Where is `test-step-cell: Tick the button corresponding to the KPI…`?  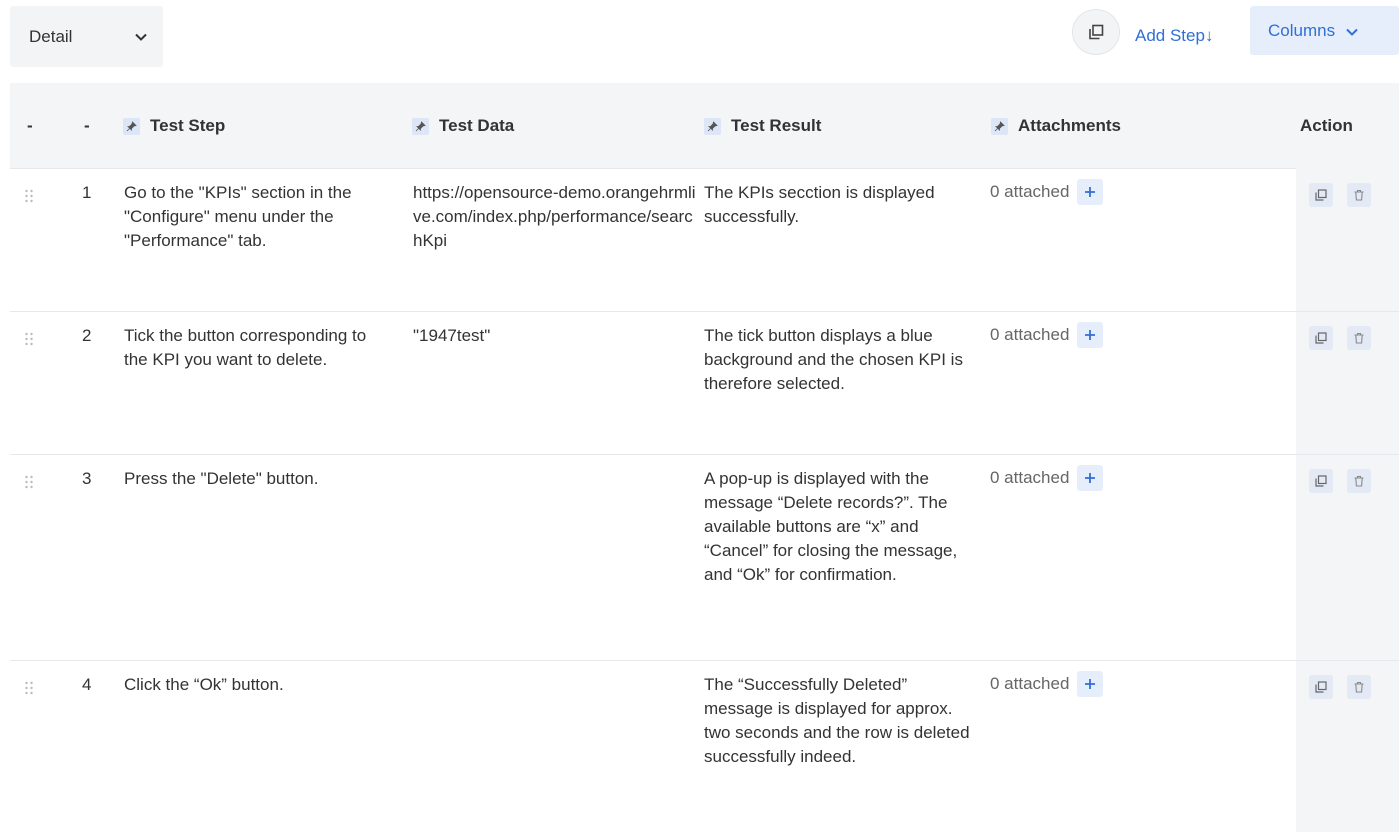 test-step-cell: Tick the button corresponding to the KPI… is located at coordinates (265, 348).